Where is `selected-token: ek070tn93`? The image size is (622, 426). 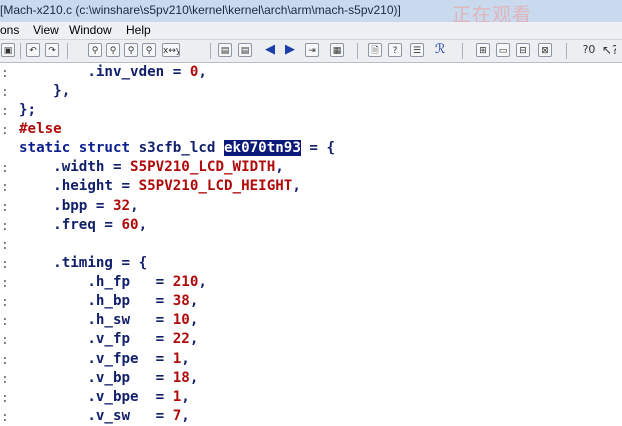 selected-token: ek070tn93 is located at coordinates (262, 148).